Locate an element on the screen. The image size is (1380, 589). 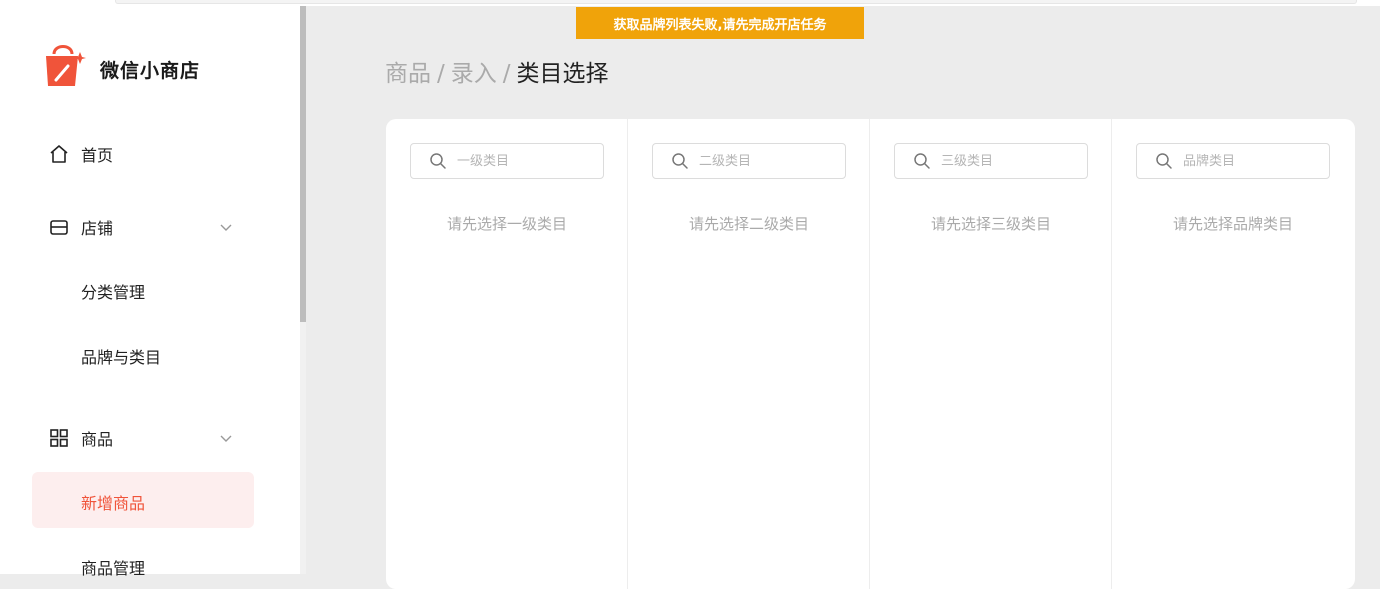
search-input-level3 is located at coordinates (1001, 161).